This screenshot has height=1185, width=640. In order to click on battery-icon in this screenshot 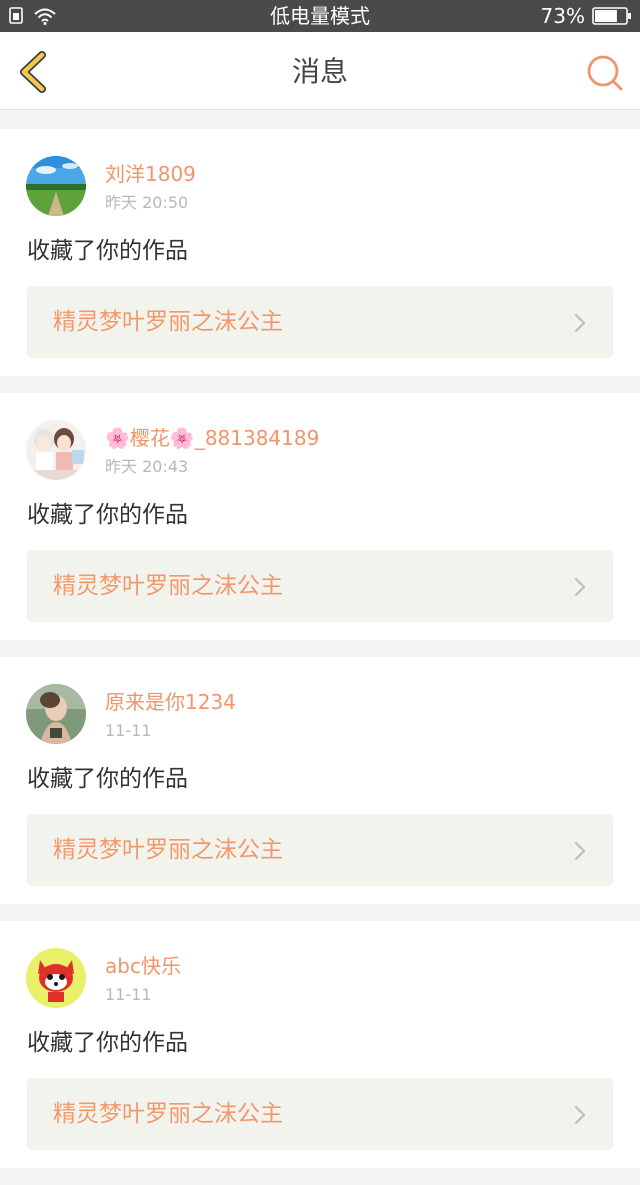, I will do `click(611, 16)`.